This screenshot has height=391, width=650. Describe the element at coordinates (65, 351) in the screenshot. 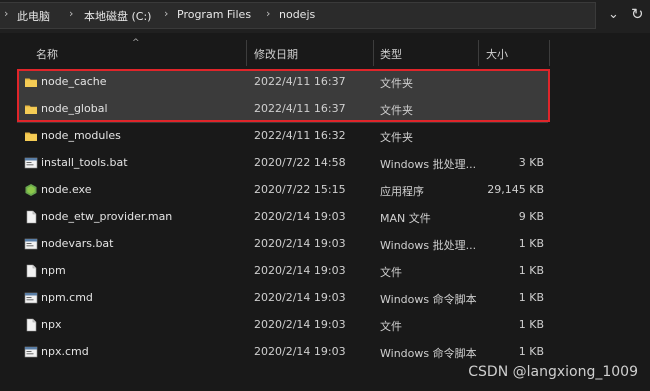

I see `file-name: npx.cmd` at that location.